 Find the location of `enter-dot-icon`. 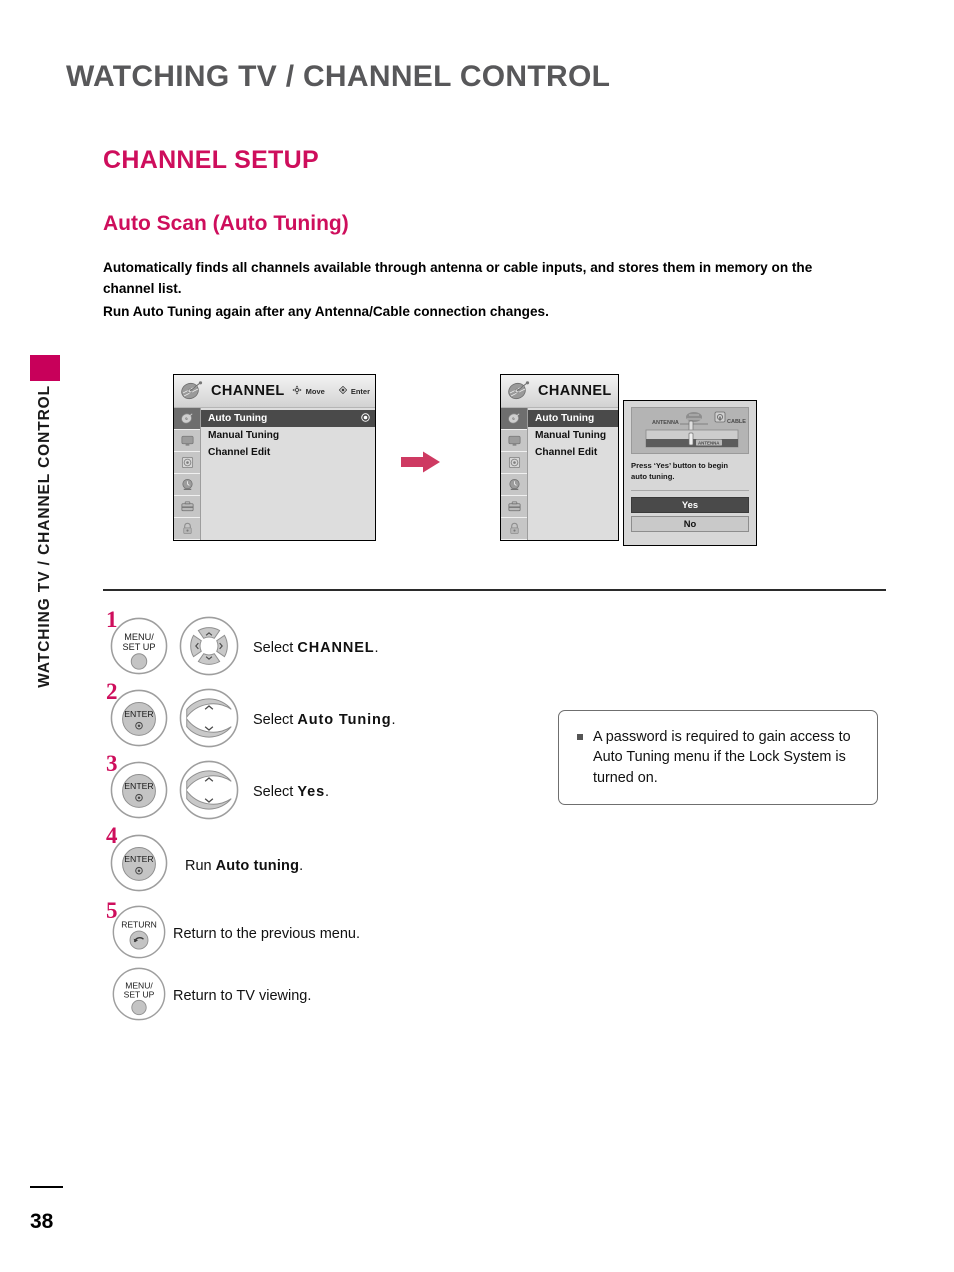

enter-dot-icon is located at coordinates (343, 390).